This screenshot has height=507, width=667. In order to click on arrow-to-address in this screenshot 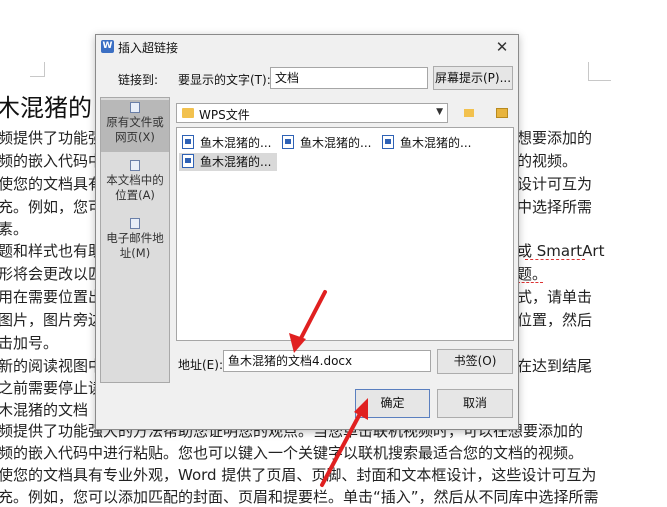, I will do `click(308, 321)`.